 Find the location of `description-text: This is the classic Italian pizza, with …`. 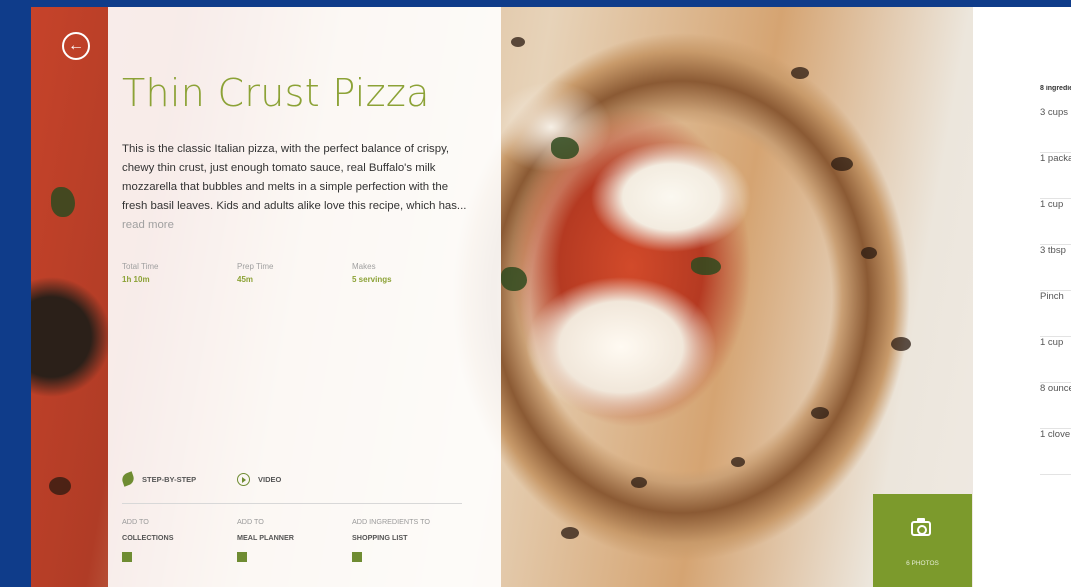

description-text: This is the classic Italian pizza, with … is located at coordinates (294, 177).